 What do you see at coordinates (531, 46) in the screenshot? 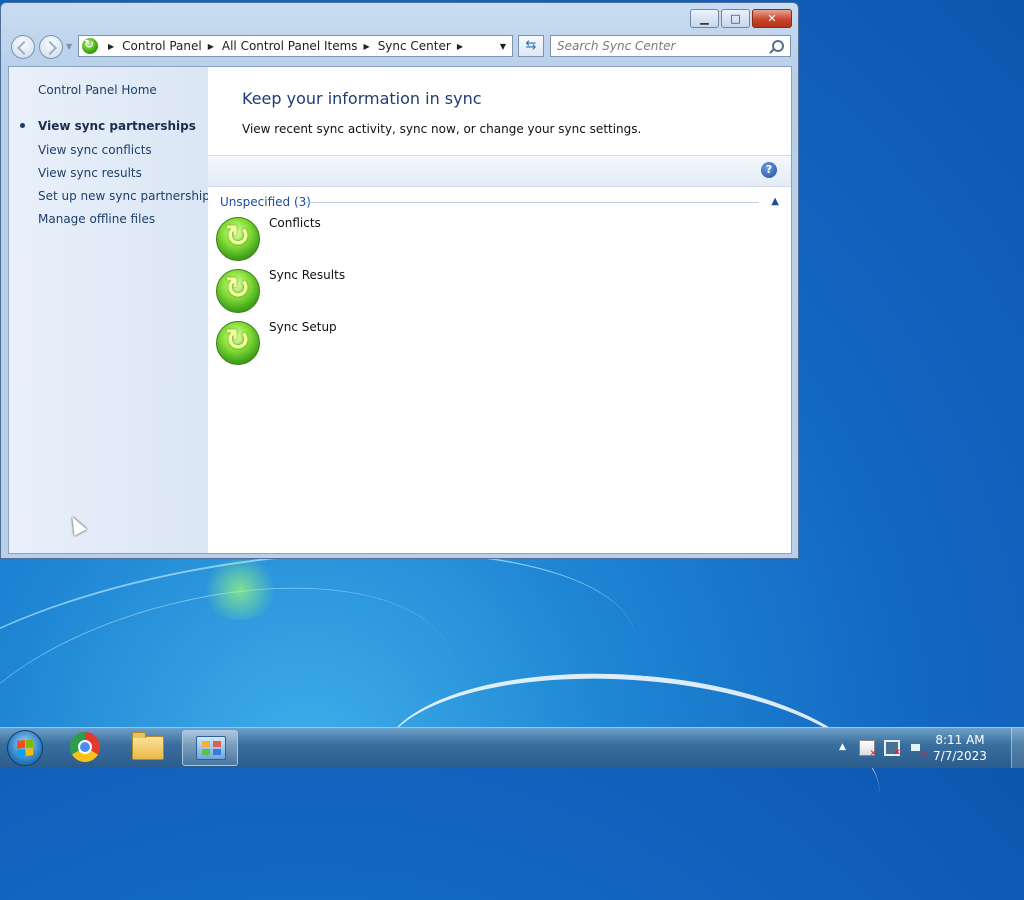
I see `refresh-button: ⇆` at bounding box center [531, 46].